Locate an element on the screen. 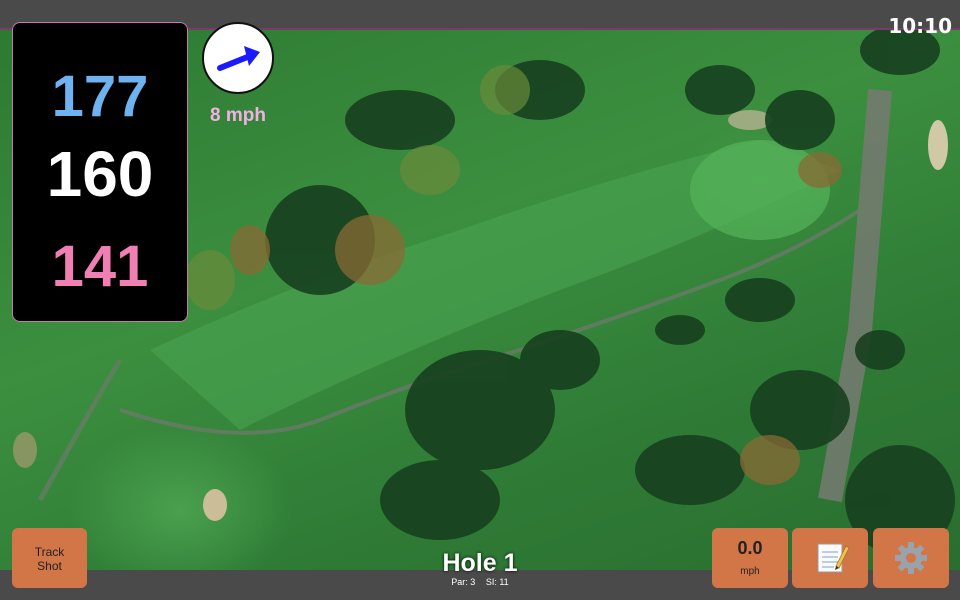  wind-speed: 8 mph is located at coordinates (238, 115).